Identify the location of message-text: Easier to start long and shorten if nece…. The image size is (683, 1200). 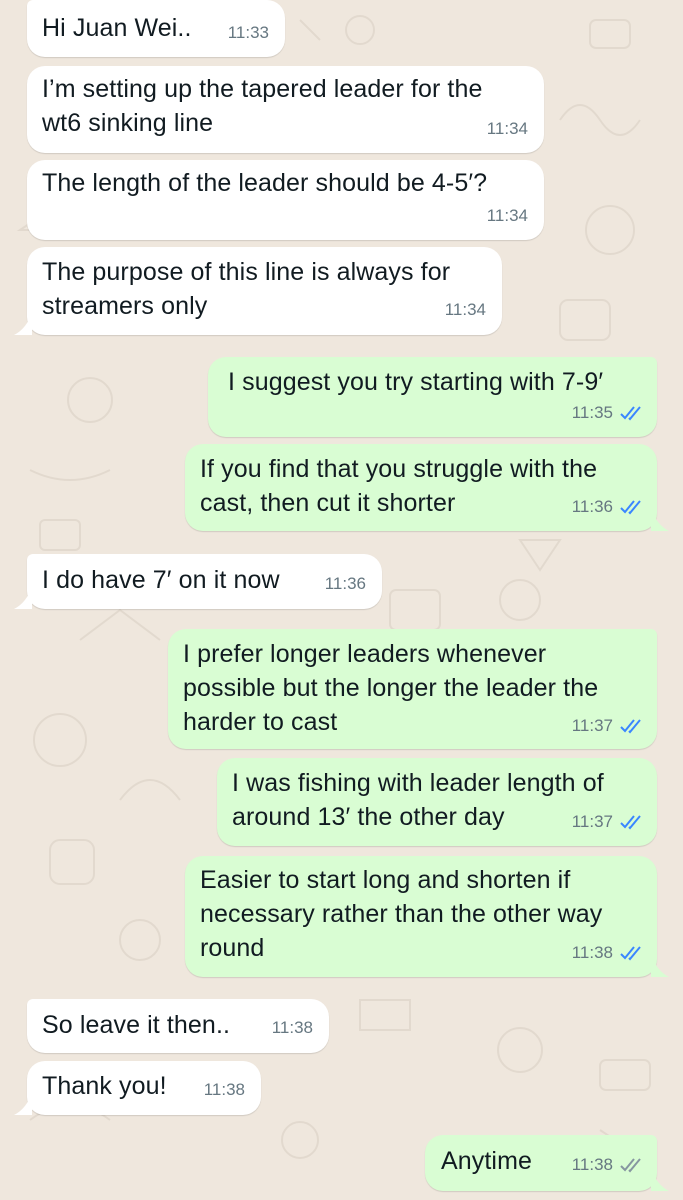
(401, 914).